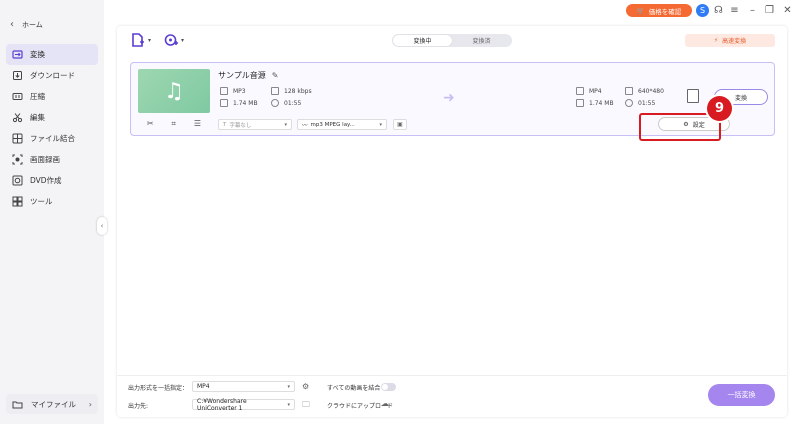  I want to click on step-number-badge: 9, so click(719, 108).